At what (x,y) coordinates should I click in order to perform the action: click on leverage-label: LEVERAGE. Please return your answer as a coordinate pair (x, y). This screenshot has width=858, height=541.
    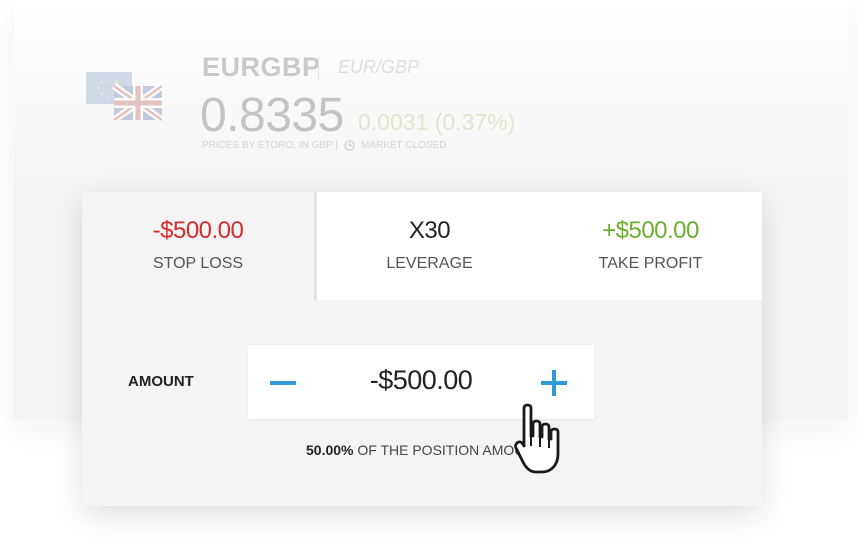
    Looking at the image, I should click on (429, 263).